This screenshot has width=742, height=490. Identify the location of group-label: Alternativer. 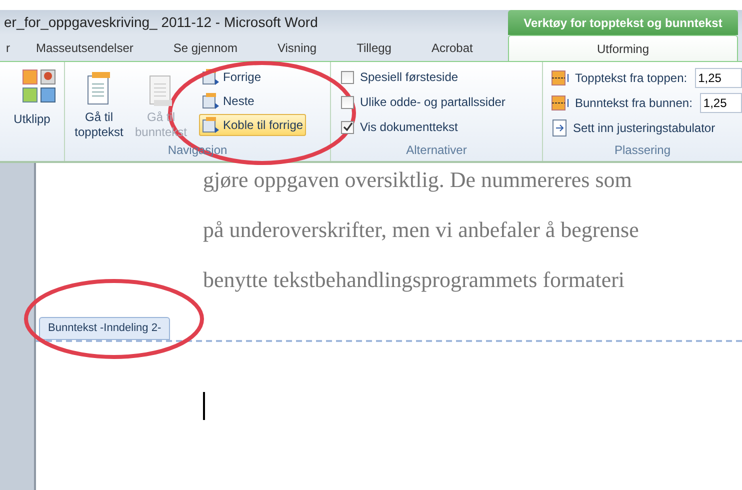
(436, 150).